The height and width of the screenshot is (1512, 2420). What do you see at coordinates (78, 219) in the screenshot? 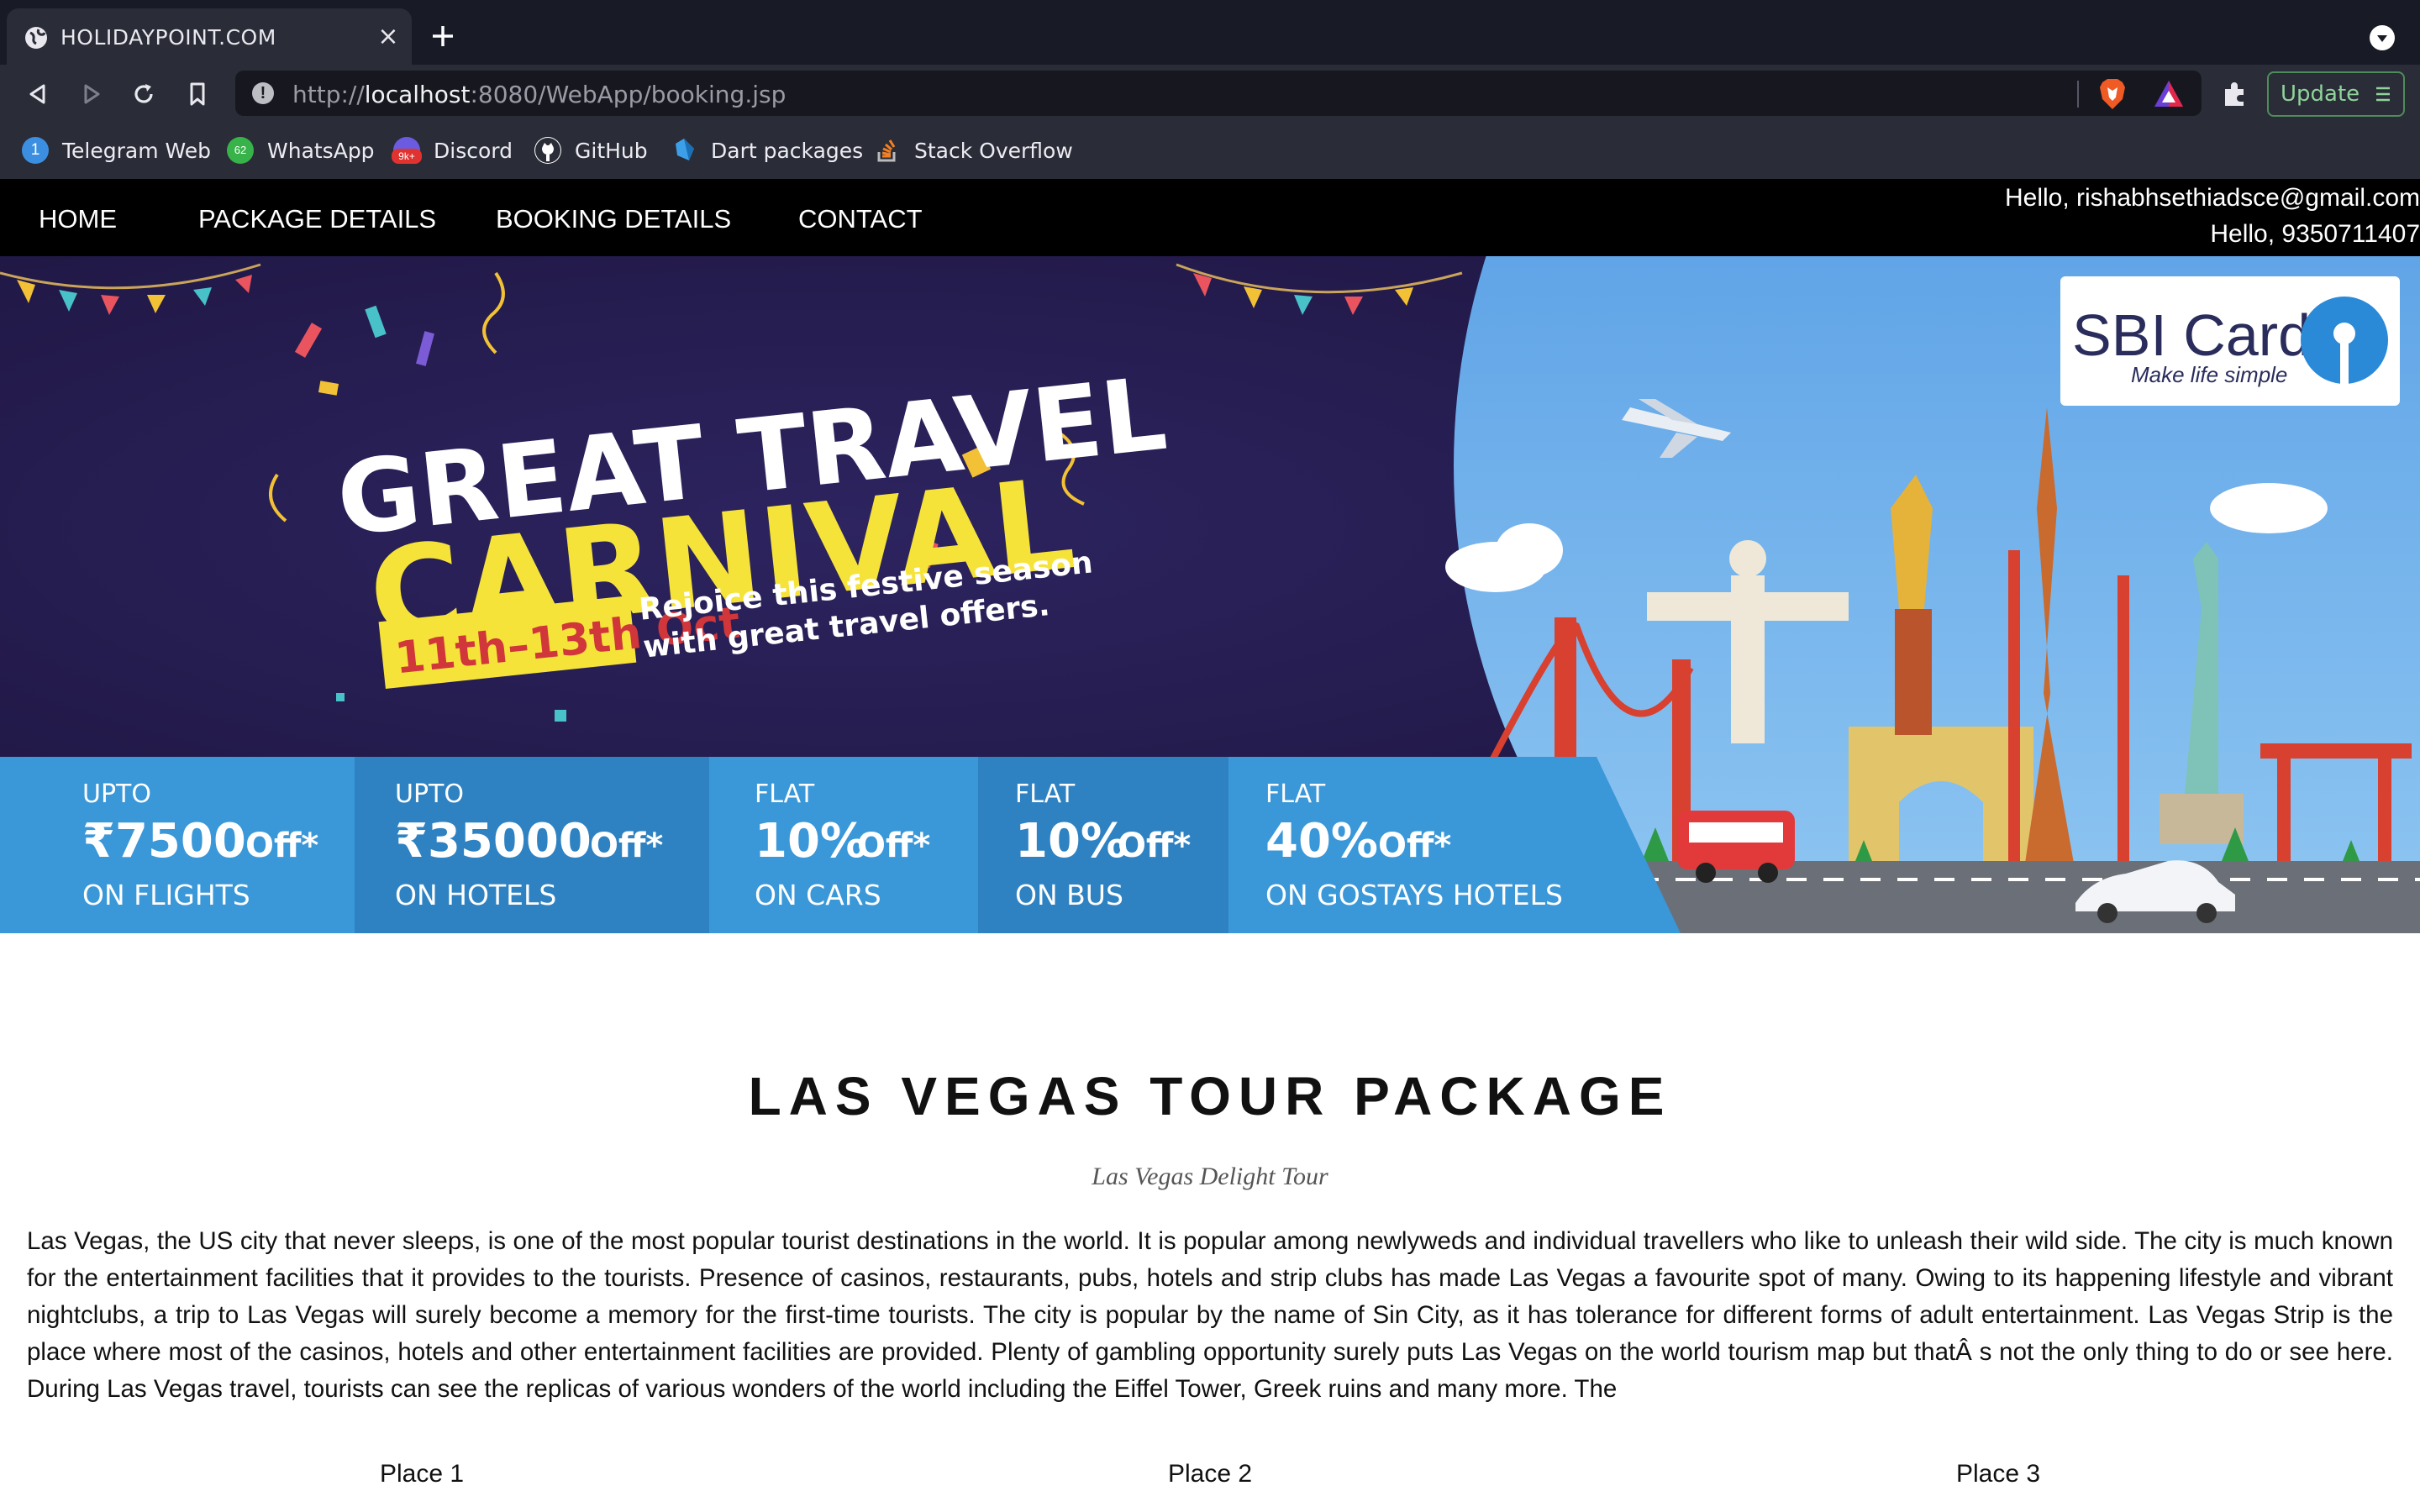
I see `nav-home: HOME` at bounding box center [78, 219].